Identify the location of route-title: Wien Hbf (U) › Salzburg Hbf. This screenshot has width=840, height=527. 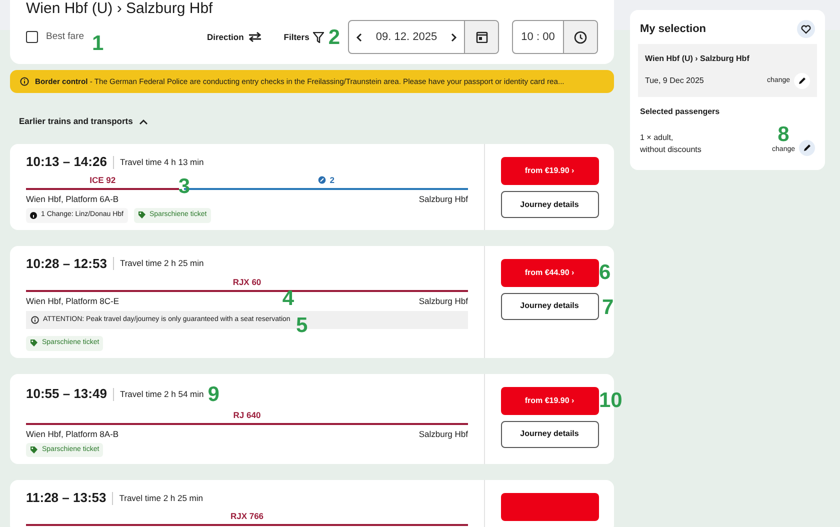
(120, 9).